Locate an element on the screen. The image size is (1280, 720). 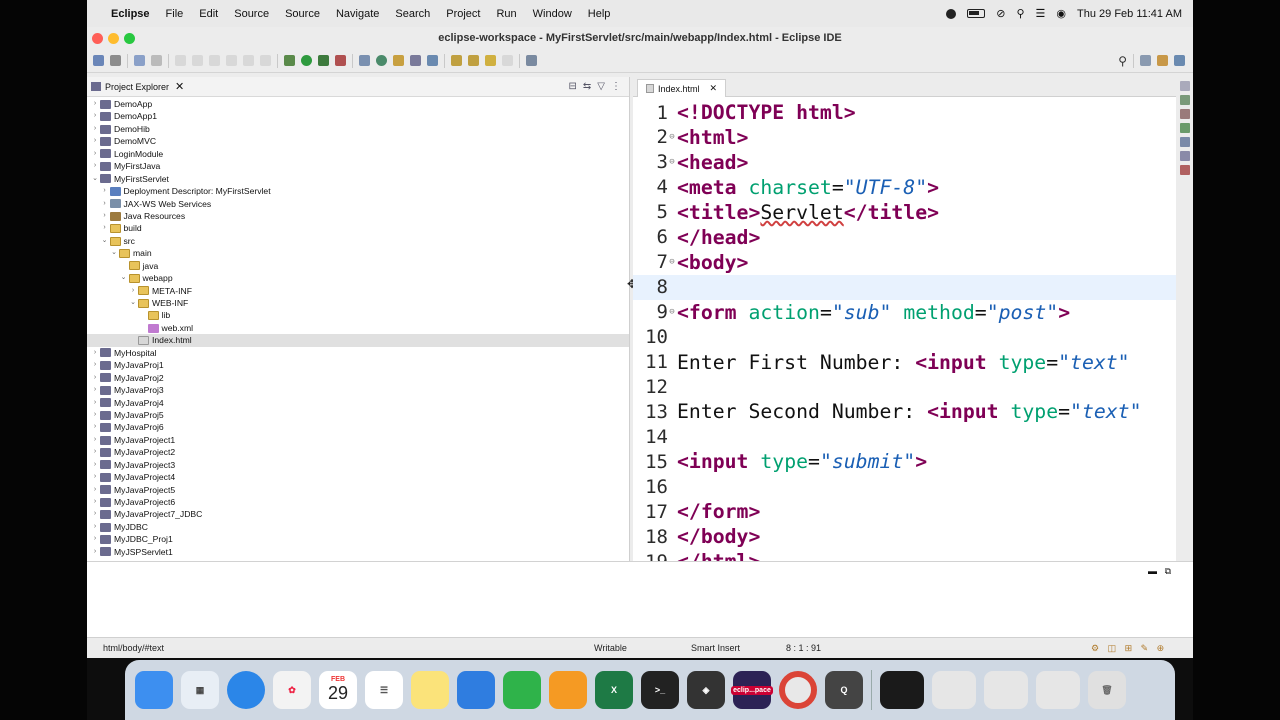
tree-item: › MyJavaProj5 is located at coordinates (358, 415).